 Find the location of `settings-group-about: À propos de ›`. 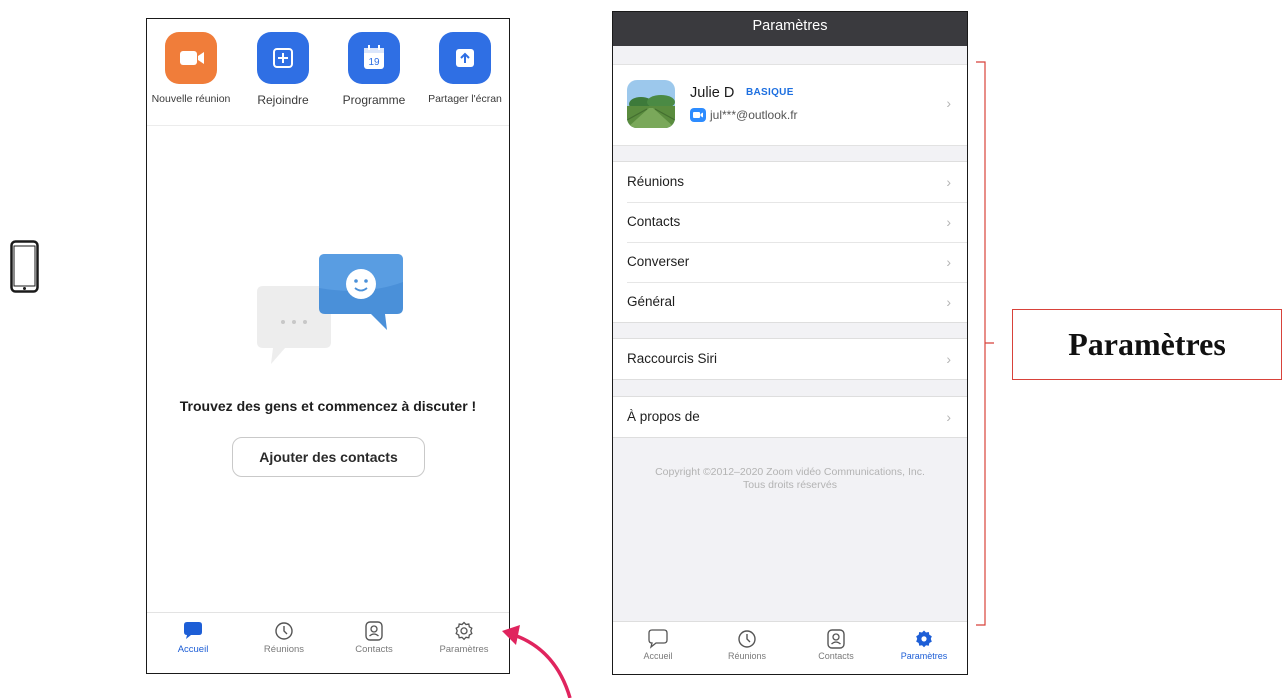

settings-group-about: À propos de › is located at coordinates (790, 417).